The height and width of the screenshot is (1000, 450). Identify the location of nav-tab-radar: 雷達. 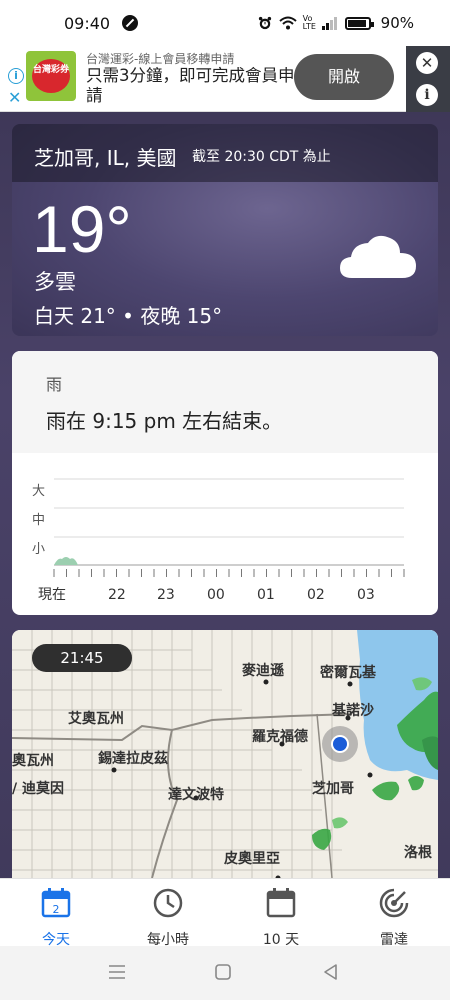
(394, 916).